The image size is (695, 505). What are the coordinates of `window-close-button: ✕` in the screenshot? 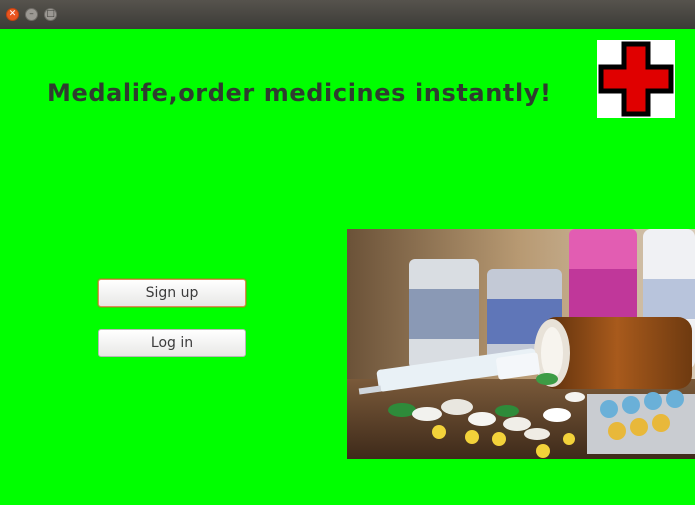 It's located at (12, 14).